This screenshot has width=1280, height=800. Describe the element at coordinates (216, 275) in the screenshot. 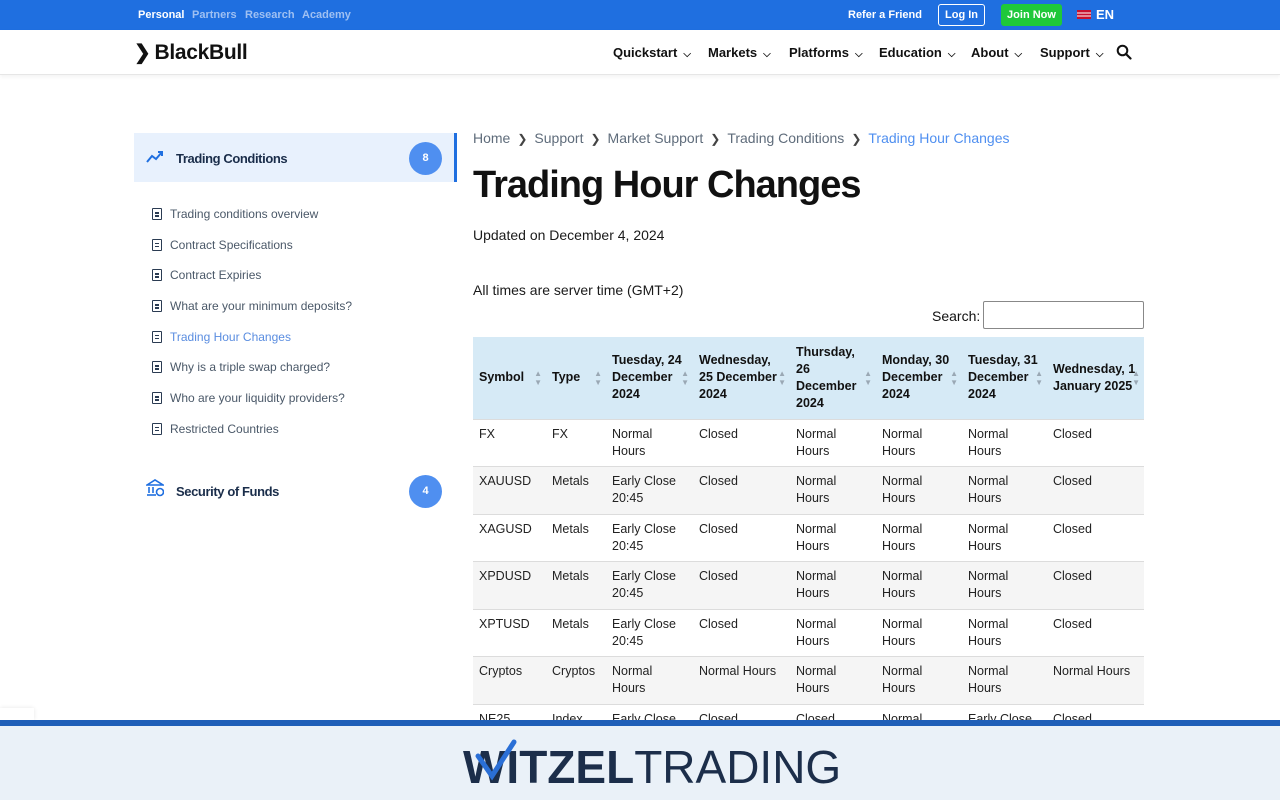

I see `article-label: Contract Expiries` at that location.